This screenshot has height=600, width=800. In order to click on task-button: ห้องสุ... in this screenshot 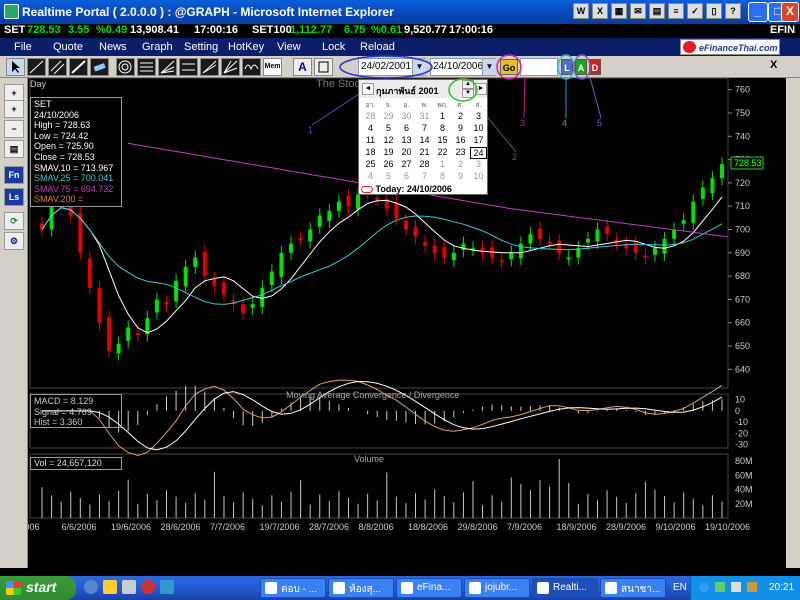, I will do `click(361, 588)`.